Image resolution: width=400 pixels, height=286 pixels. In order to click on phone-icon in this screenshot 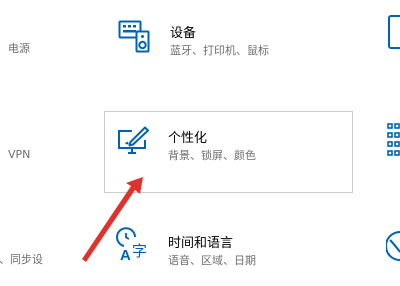, I will do `click(393, 32)`.